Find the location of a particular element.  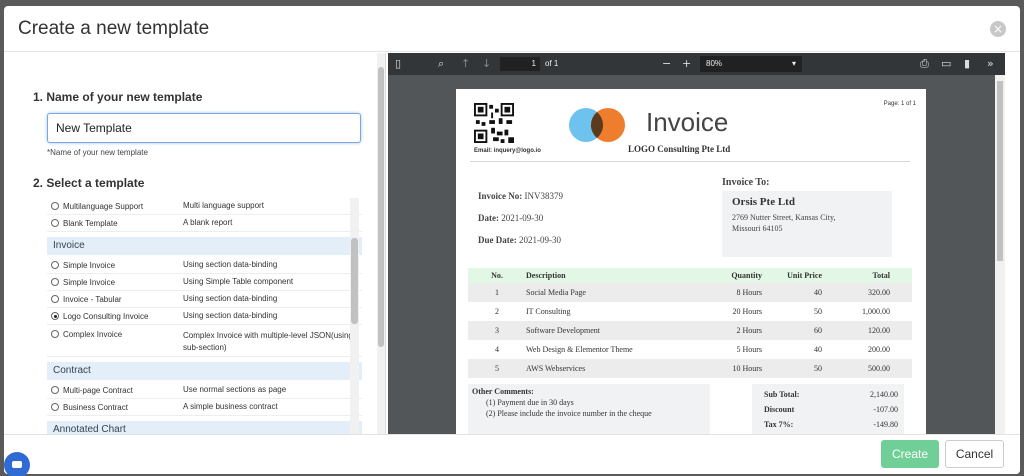

company-email: Email: inquery@logo.io is located at coordinates (507, 151).